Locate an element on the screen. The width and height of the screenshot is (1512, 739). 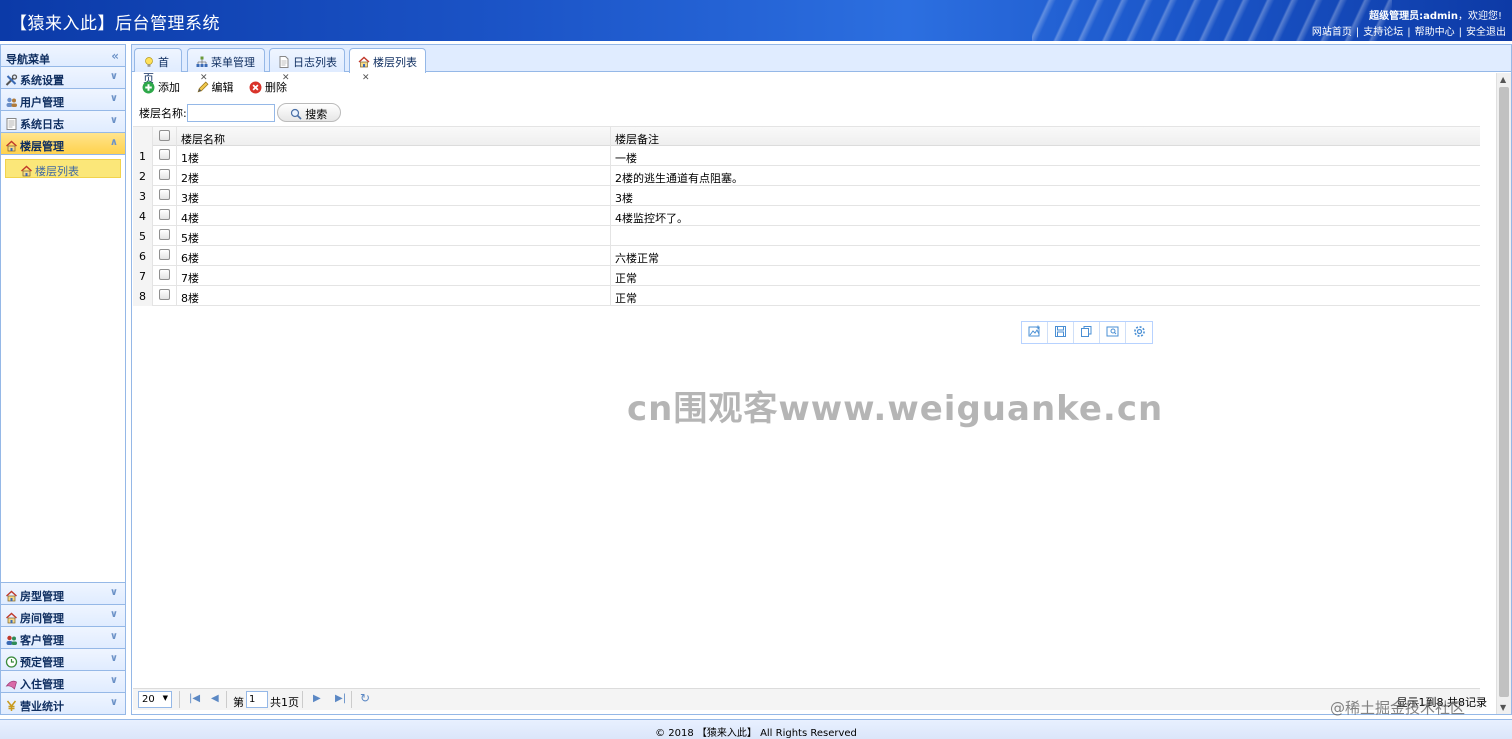
welcome-suffix: ，欢迎您! is located at coordinates (1479, 16).